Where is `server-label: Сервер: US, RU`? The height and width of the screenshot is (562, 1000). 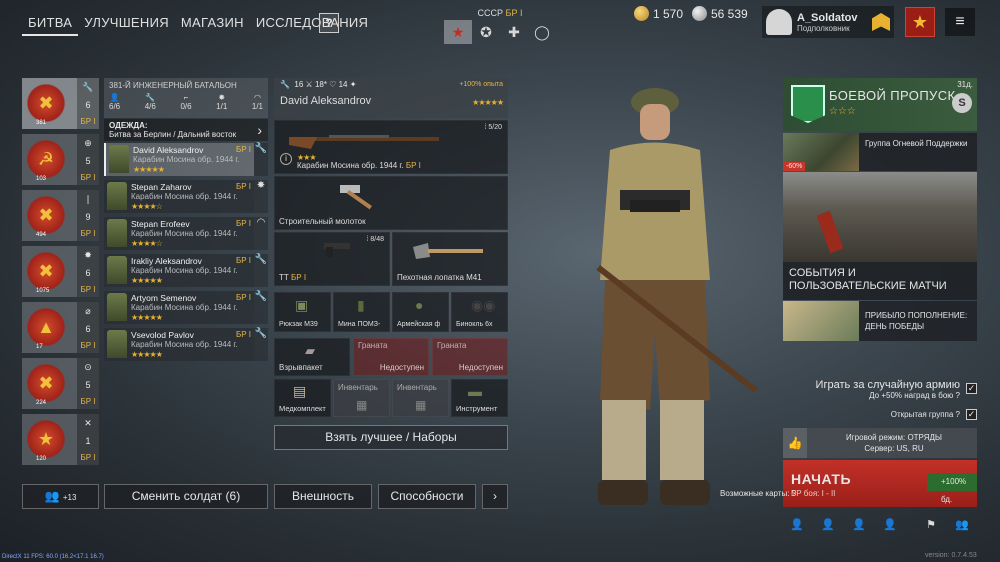
server-label: Сервер: US, RU is located at coordinates (894, 448).